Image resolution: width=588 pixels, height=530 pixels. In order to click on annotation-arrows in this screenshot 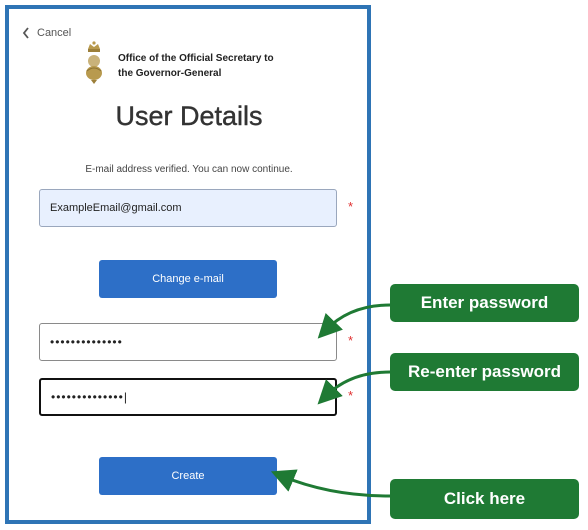, I will do `click(330, 400)`.